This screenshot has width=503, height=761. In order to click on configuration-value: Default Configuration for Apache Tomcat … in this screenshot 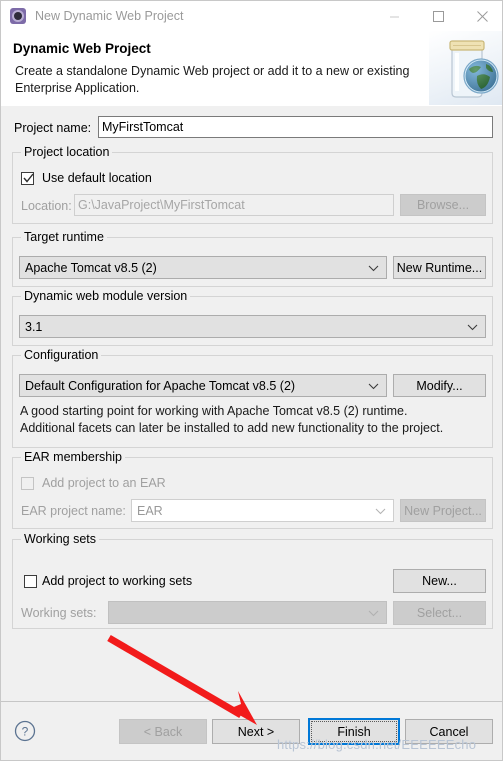, I will do `click(160, 385)`.